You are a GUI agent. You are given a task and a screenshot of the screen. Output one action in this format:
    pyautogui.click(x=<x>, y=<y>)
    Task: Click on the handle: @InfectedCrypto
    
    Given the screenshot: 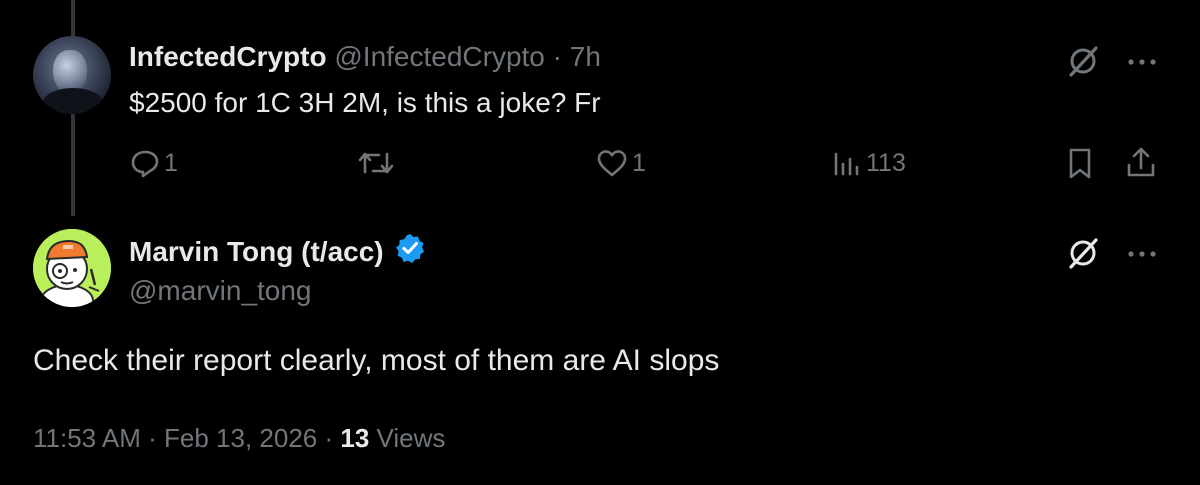 What is the action you would take?
    pyautogui.click(x=439, y=56)
    